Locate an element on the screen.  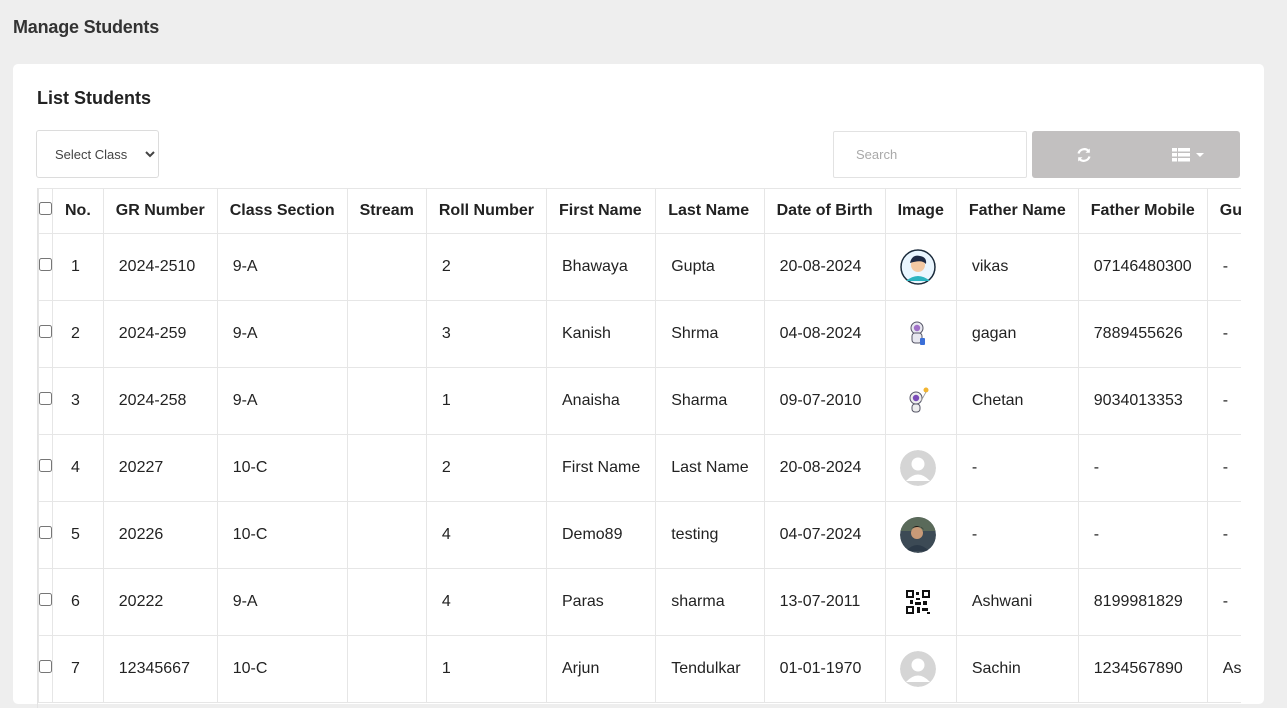
column-header-no: No. is located at coordinates (78, 211).